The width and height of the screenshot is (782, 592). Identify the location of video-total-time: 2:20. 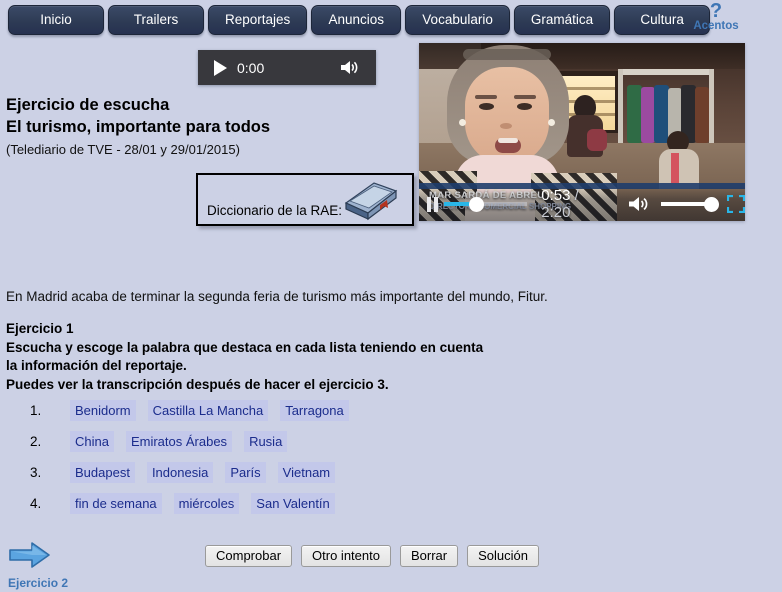
(556, 212).